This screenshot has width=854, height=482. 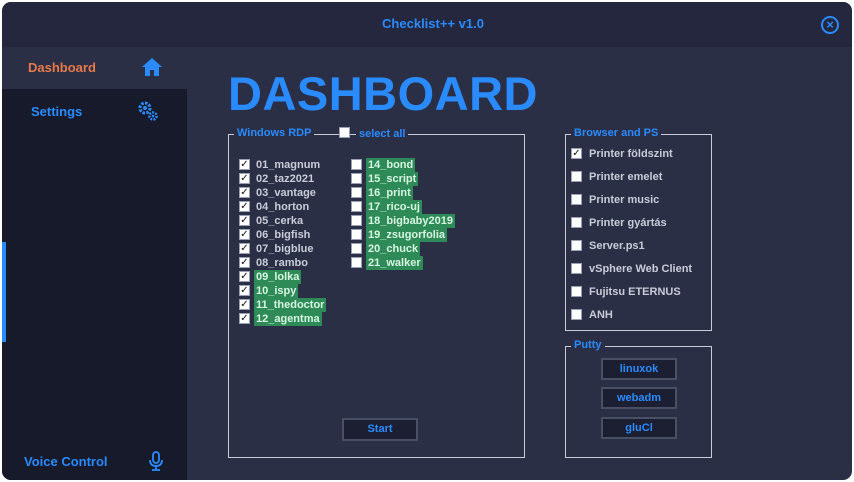 I want to click on checkbox-label: 01_magnum, so click(x=288, y=165).